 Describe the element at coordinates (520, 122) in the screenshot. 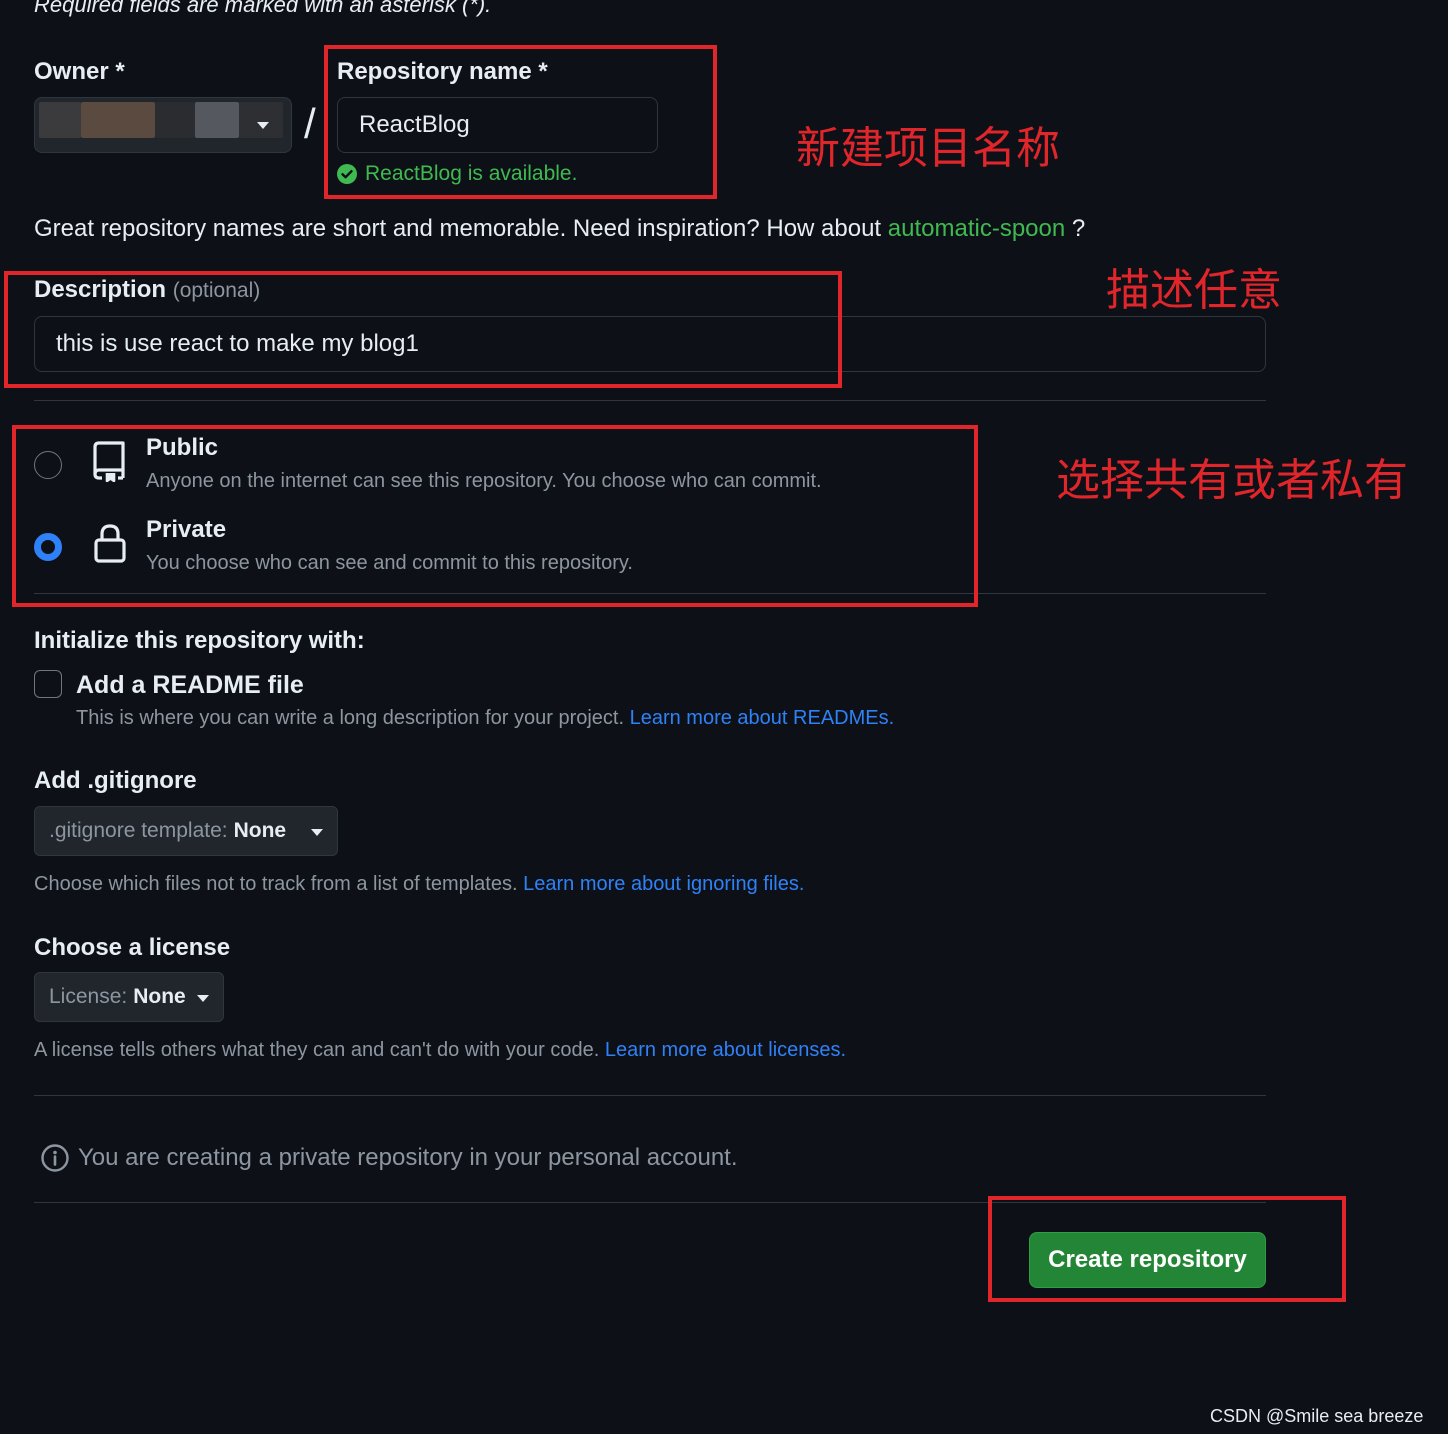

I see `annotation-box-name` at that location.